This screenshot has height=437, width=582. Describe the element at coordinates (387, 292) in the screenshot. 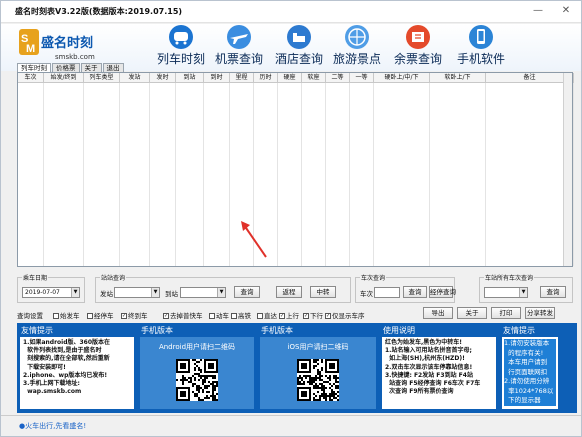

I see `train-number-input` at that location.